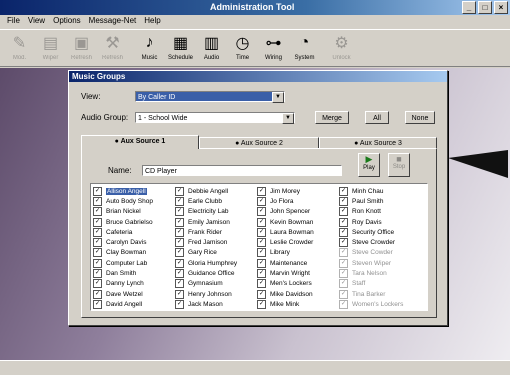  What do you see at coordinates (380, 294) in the screenshot?
I see `station-item: ✓ Tina Barker` at bounding box center [380, 294].